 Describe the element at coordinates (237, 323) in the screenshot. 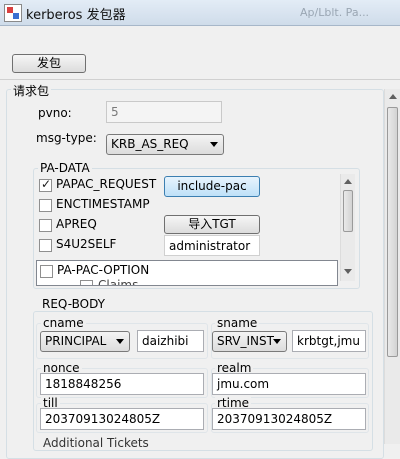

I see `sname-label: sname` at that location.